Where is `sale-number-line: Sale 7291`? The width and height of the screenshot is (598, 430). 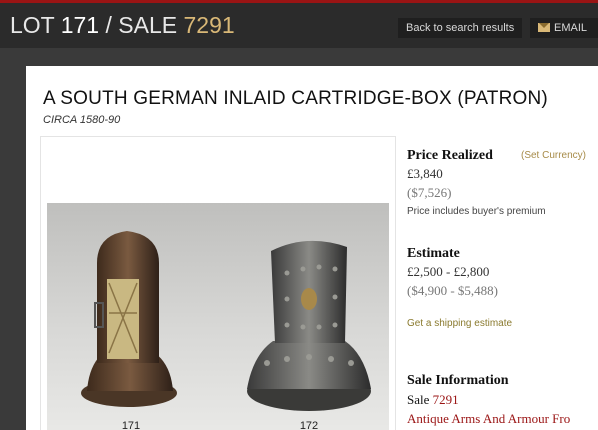
sale-number-line: Sale 7291 is located at coordinates (433, 400).